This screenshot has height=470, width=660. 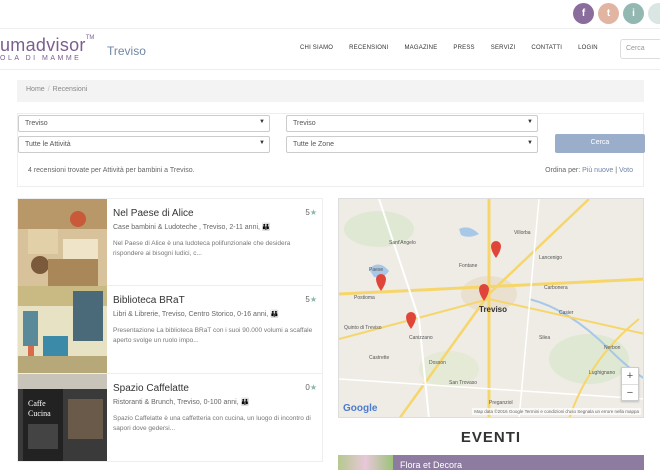 I want to click on map-label: Postioma, so click(x=364, y=298).